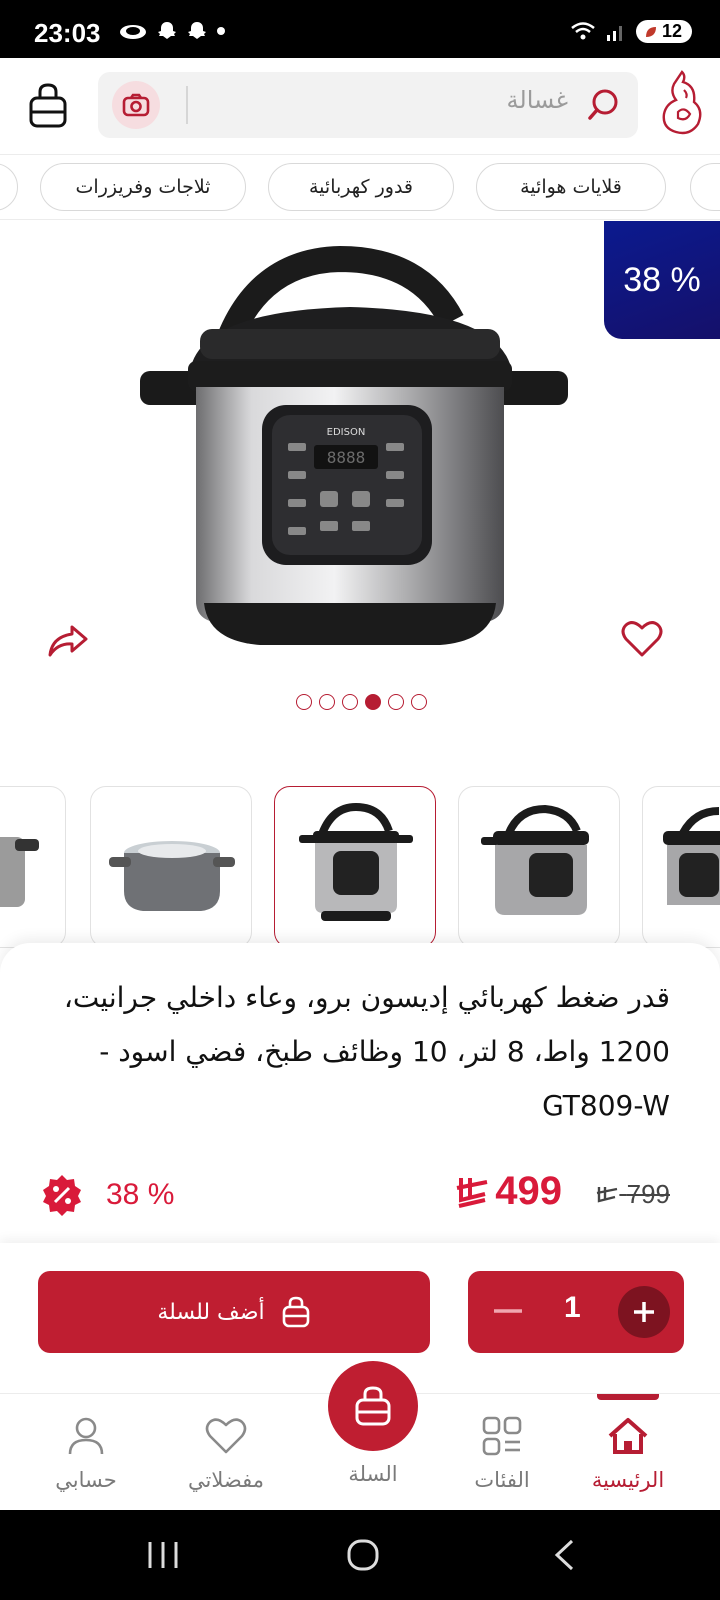  What do you see at coordinates (373, 1474) in the screenshot?
I see `nav-cart-label: السلة` at bounding box center [373, 1474].